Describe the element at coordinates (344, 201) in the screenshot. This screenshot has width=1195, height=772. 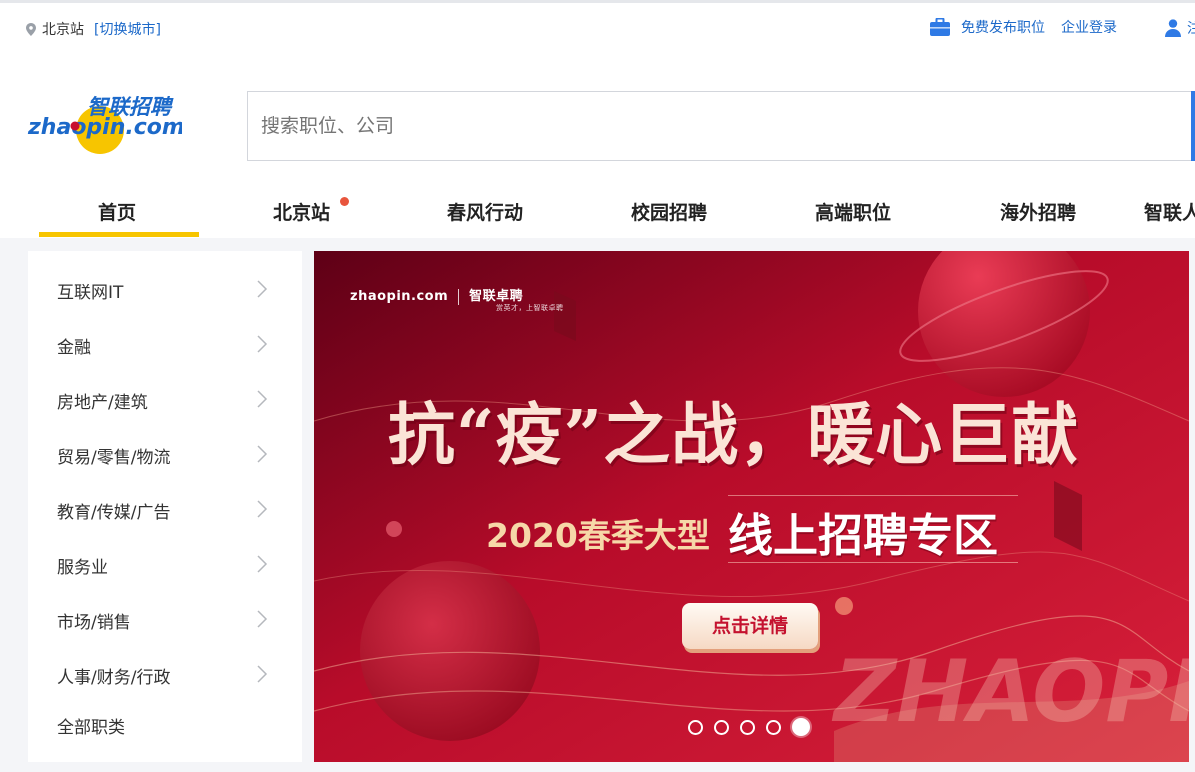
I see `new-badge-dot` at that location.